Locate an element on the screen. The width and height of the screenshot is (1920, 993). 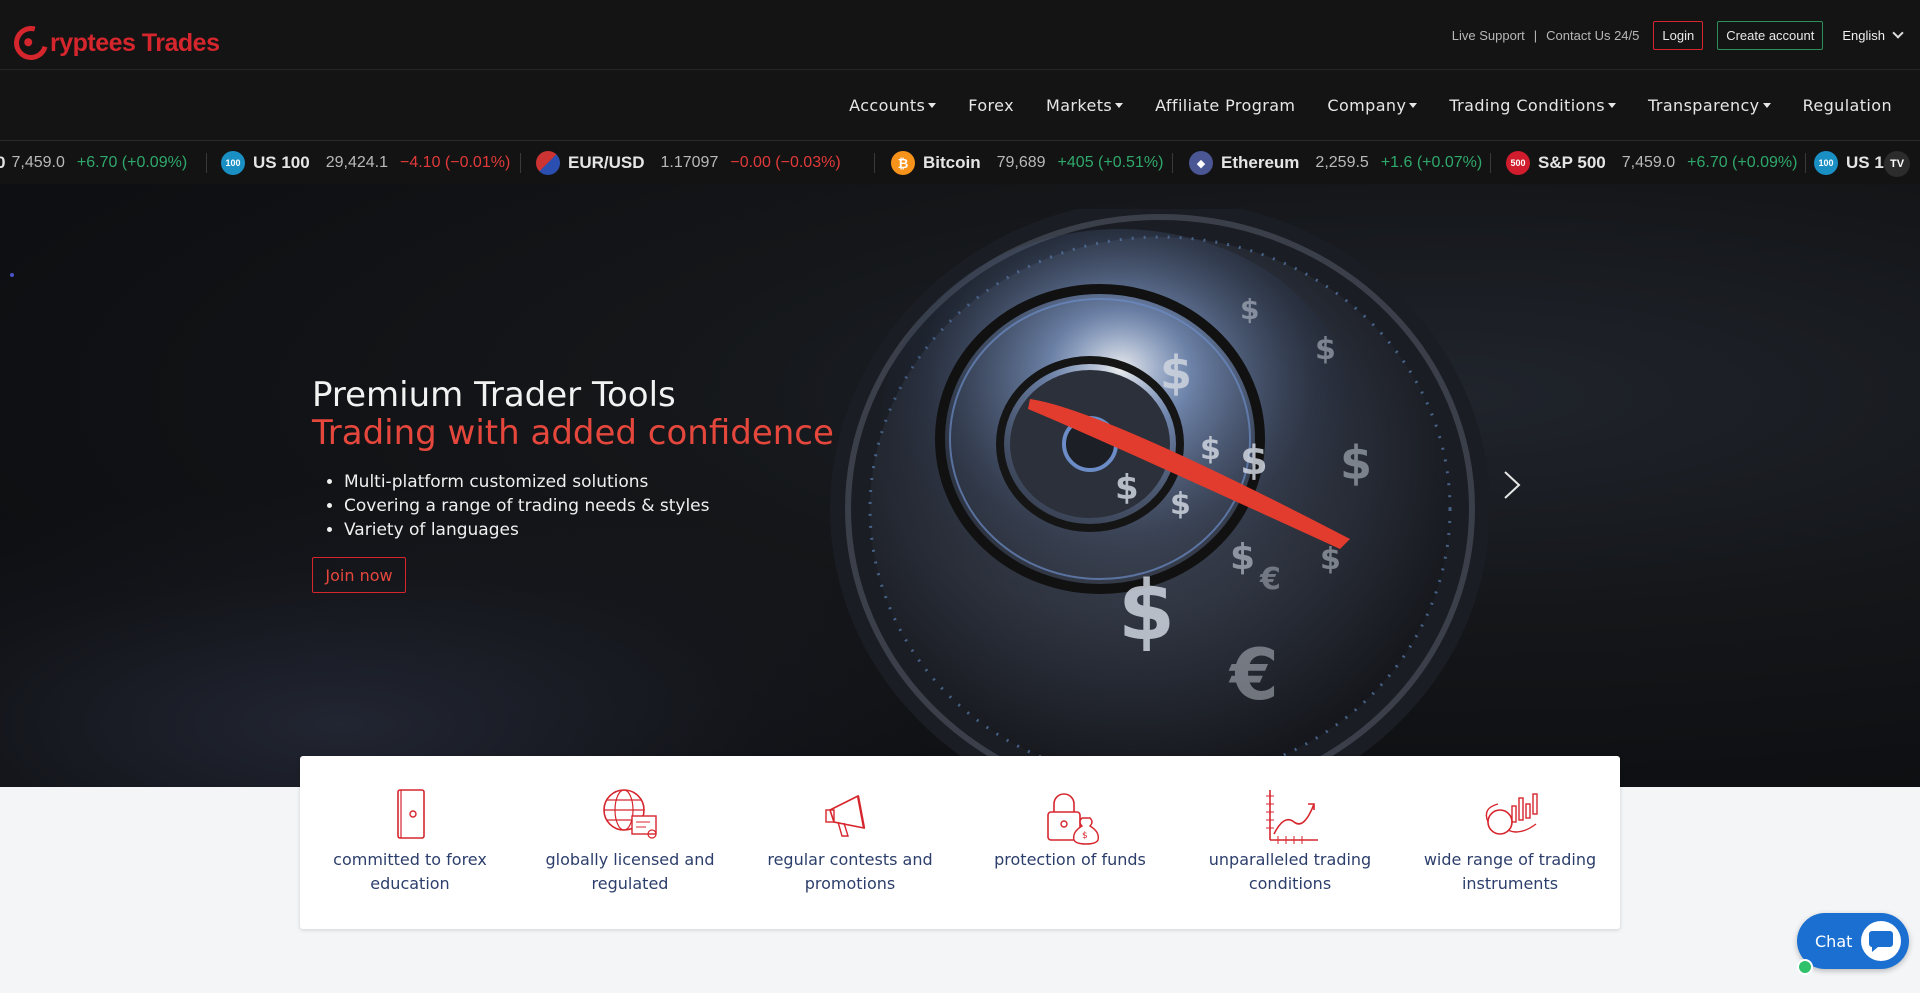
ticker-value: 1.17097 is located at coordinates (689, 162).